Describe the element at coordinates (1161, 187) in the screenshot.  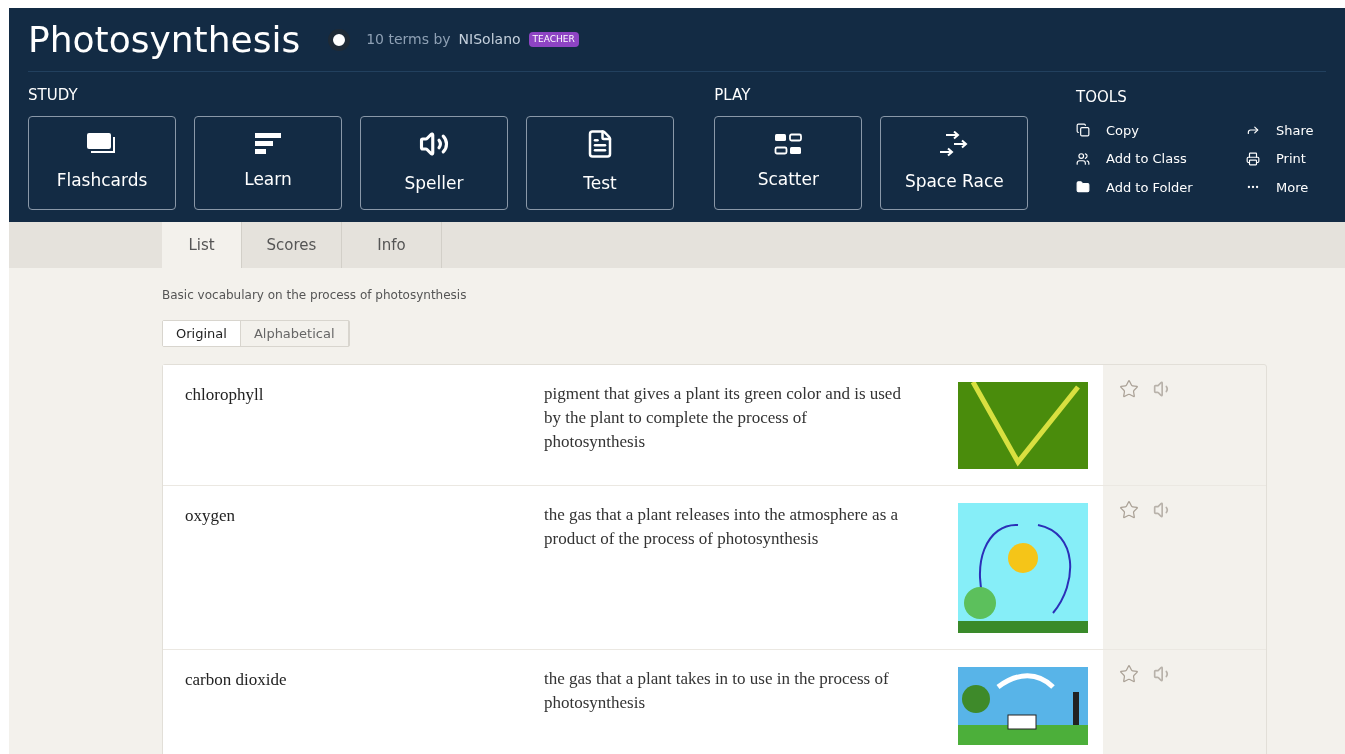
I see `tool-link: Add to Folder` at that location.